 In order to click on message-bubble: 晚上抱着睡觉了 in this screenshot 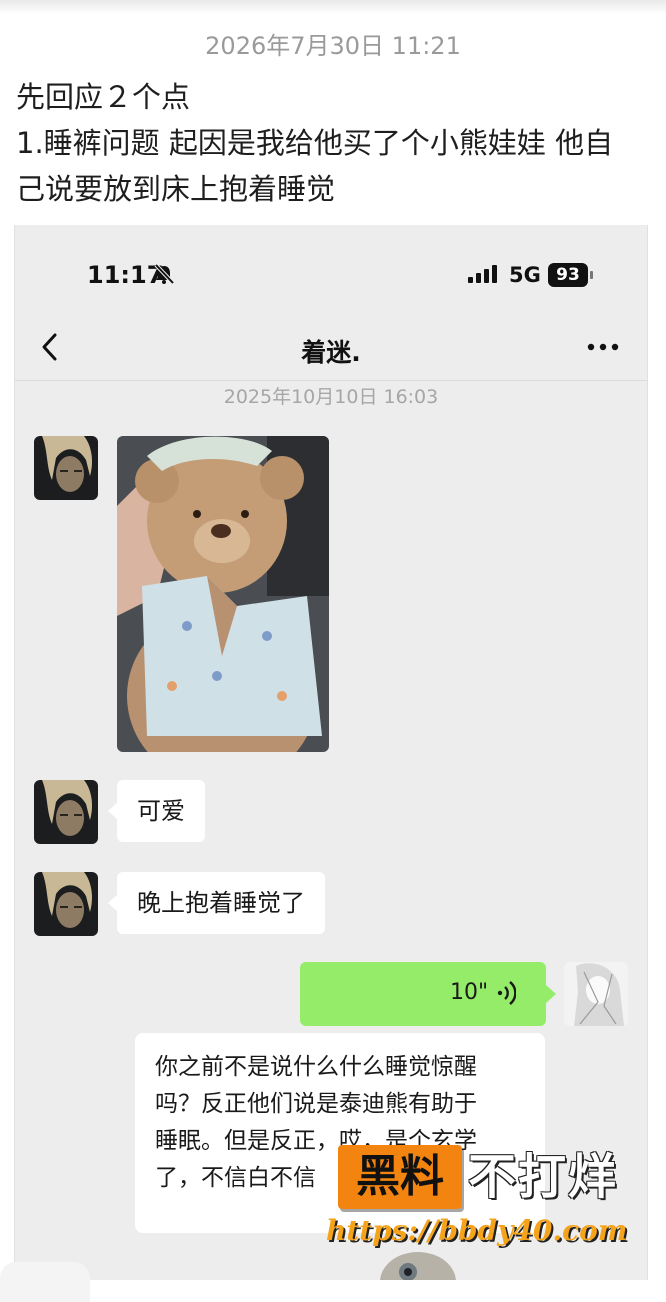, I will do `click(216, 903)`.